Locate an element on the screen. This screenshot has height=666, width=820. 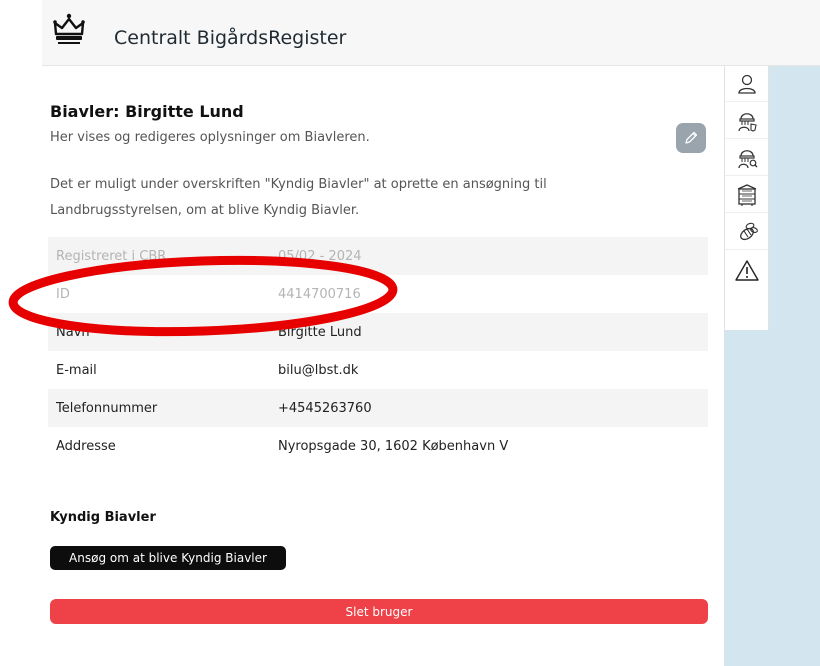
detail-value: 4414700716 is located at coordinates (319, 294).